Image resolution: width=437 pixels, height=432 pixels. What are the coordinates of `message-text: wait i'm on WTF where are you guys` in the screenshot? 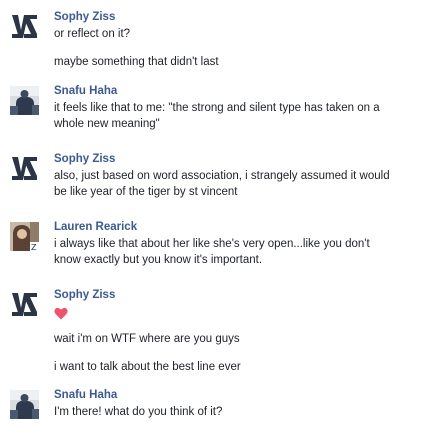 It's located at (147, 339).